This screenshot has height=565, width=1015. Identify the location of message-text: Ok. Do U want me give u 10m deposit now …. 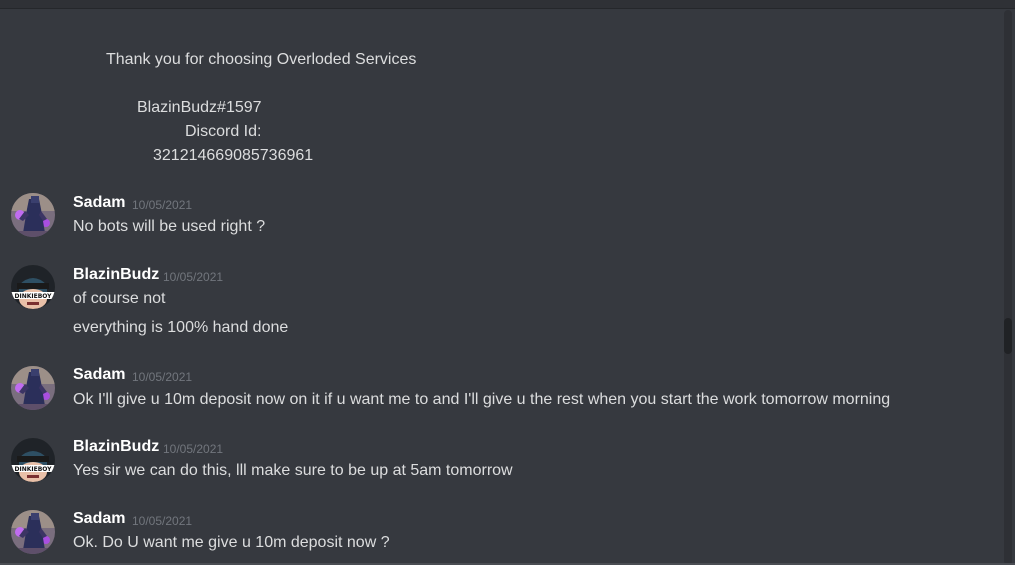
(231, 542).